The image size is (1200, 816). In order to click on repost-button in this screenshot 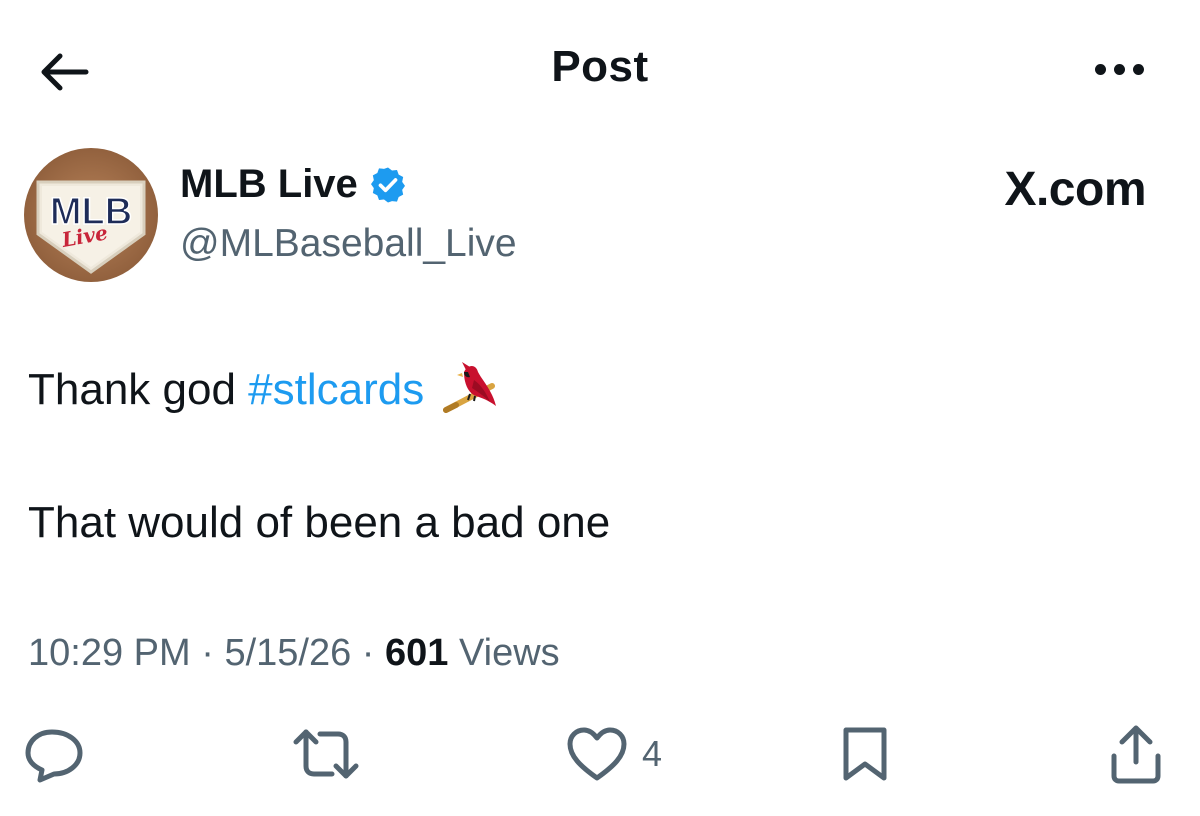, I will do `click(326, 754)`.